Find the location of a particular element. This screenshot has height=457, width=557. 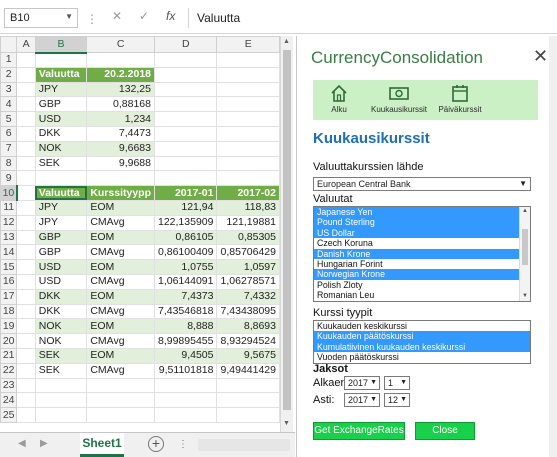

row-header: 16 is located at coordinates (9, 281).